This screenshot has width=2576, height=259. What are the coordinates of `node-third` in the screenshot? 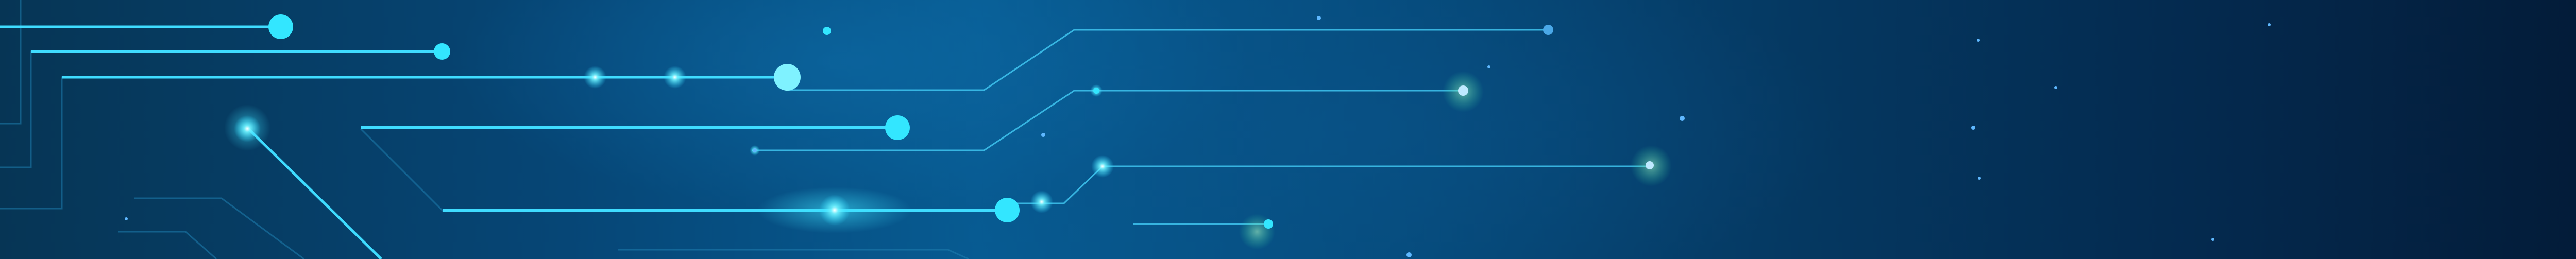 It's located at (787, 77).